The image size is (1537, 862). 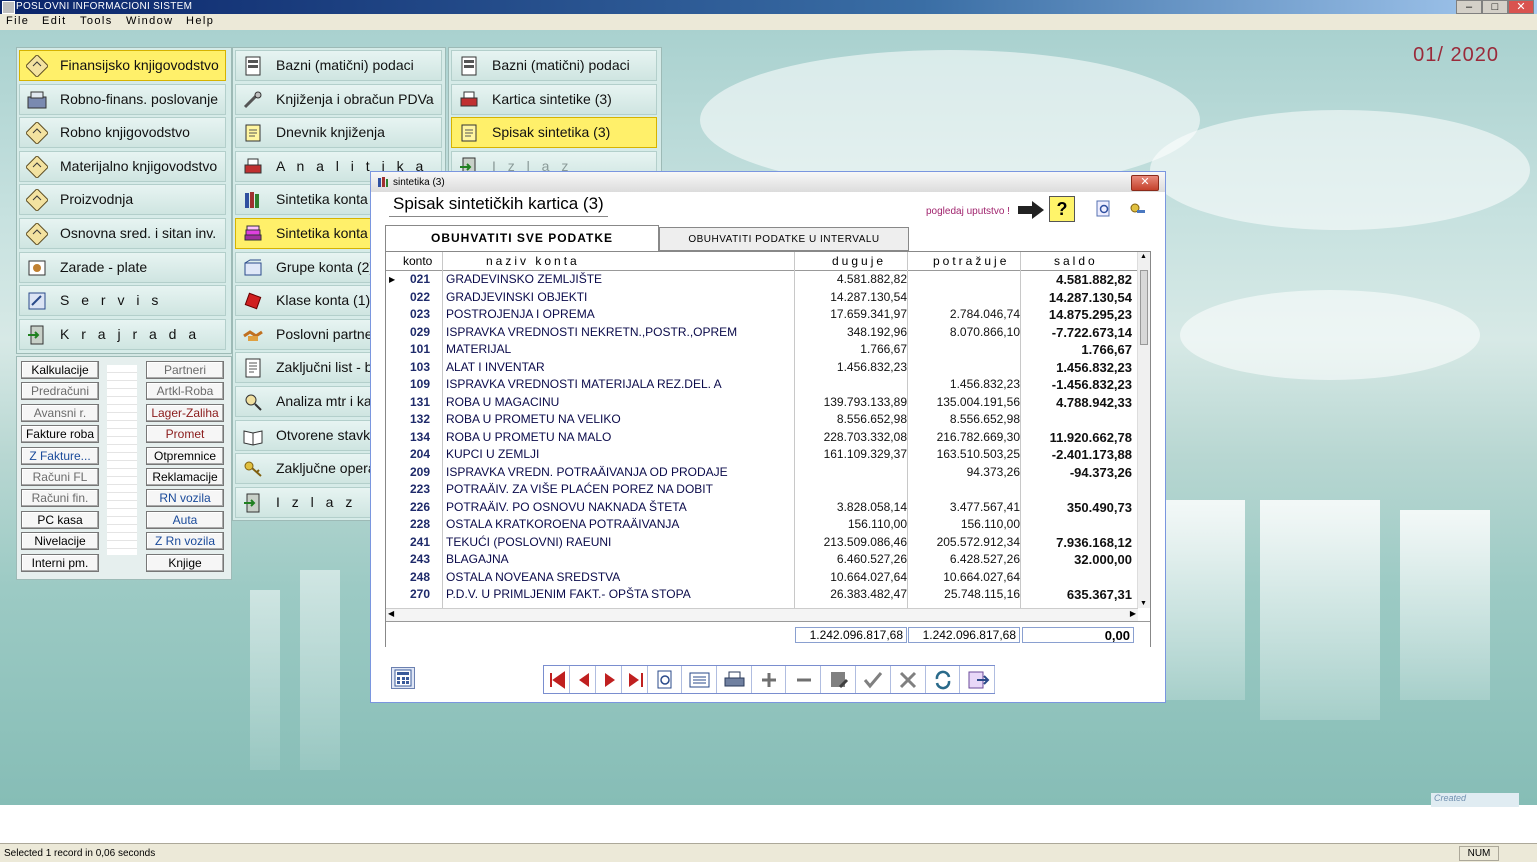 What do you see at coordinates (1143, 430) in the screenshot?
I see `vertical-scrollbar: ▲ ▼` at bounding box center [1143, 430].